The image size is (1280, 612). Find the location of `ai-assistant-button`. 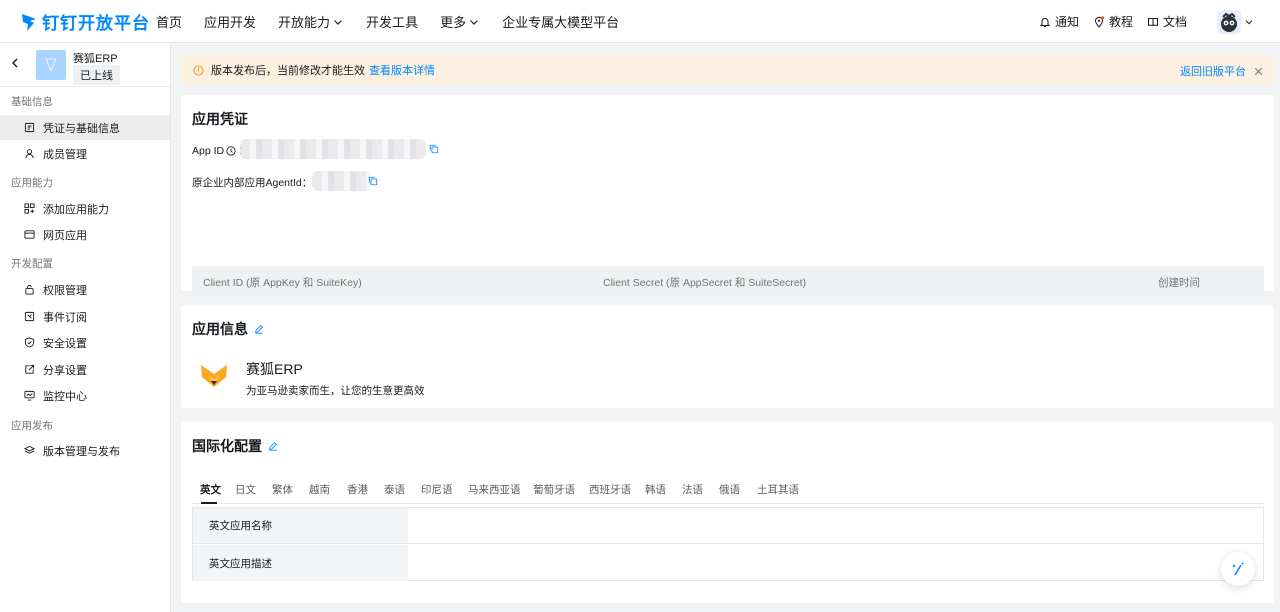

ai-assistant-button is located at coordinates (1238, 569).